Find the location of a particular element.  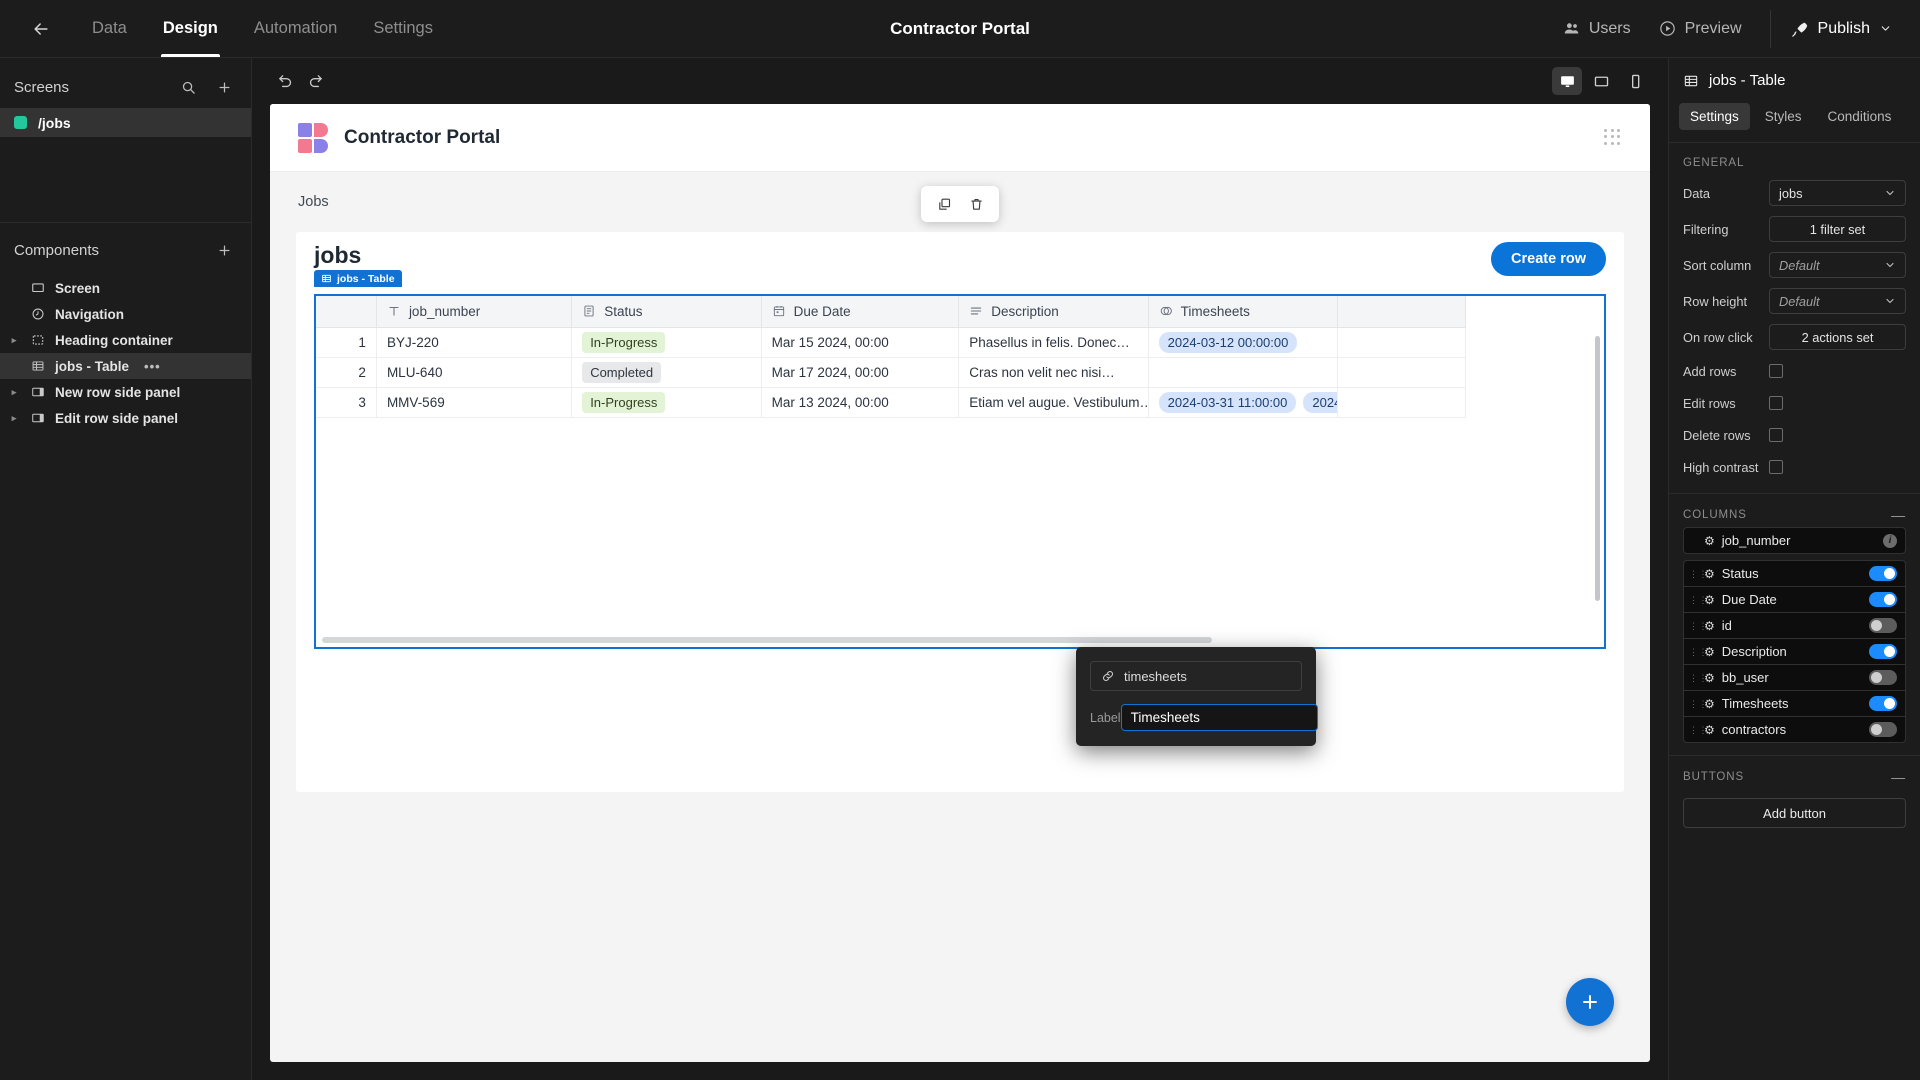

grid-horizontal-scrollbar is located at coordinates (767, 640).